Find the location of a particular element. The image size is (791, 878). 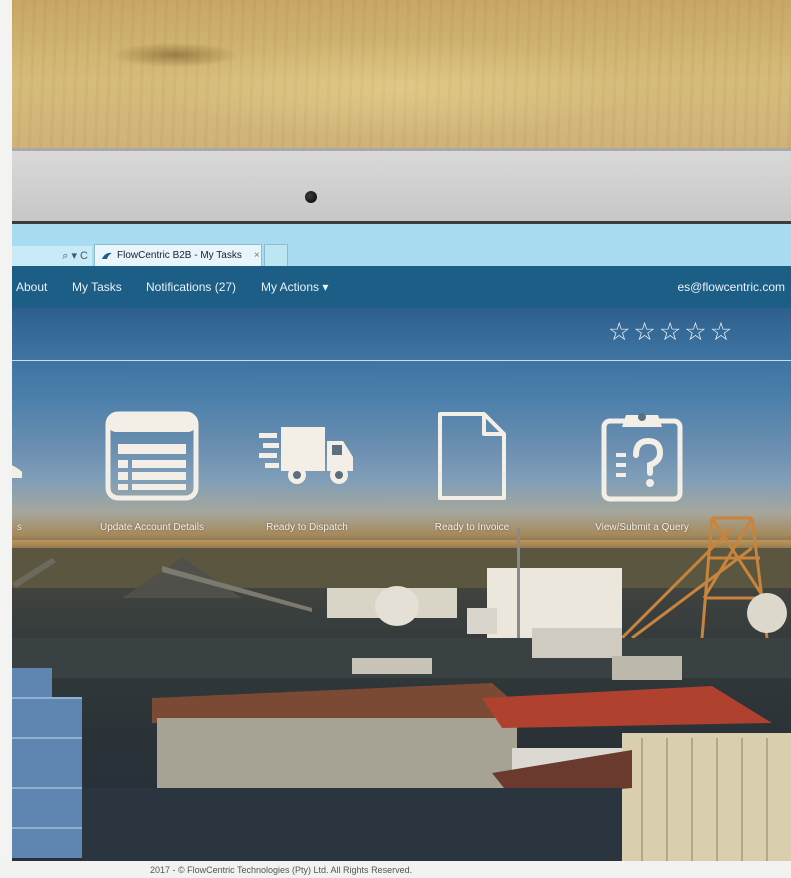

tab-flowcentric-my-tasks: FlowCentric B2B - My Tasks × is located at coordinates (178, 255).